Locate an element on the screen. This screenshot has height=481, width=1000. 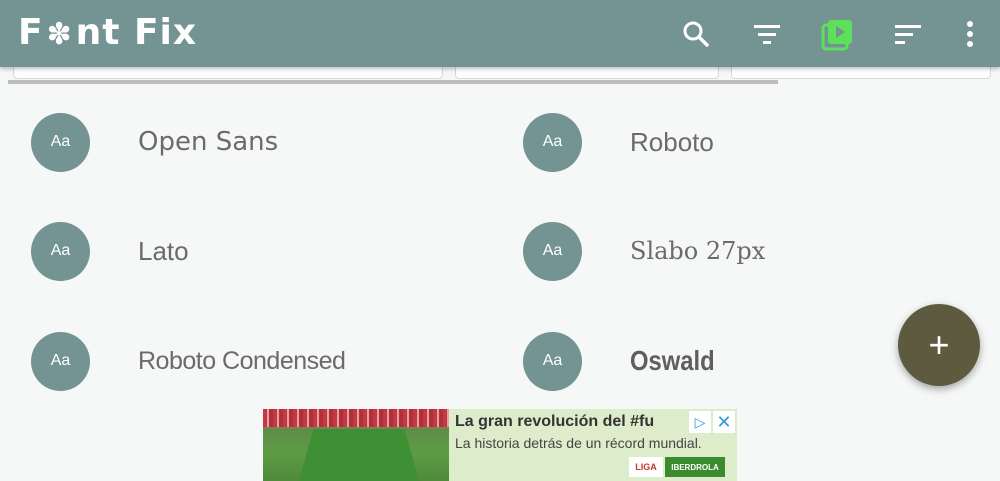
ad-iberdrola-logo: IBERDROLA is located at coordinates (695, 467).